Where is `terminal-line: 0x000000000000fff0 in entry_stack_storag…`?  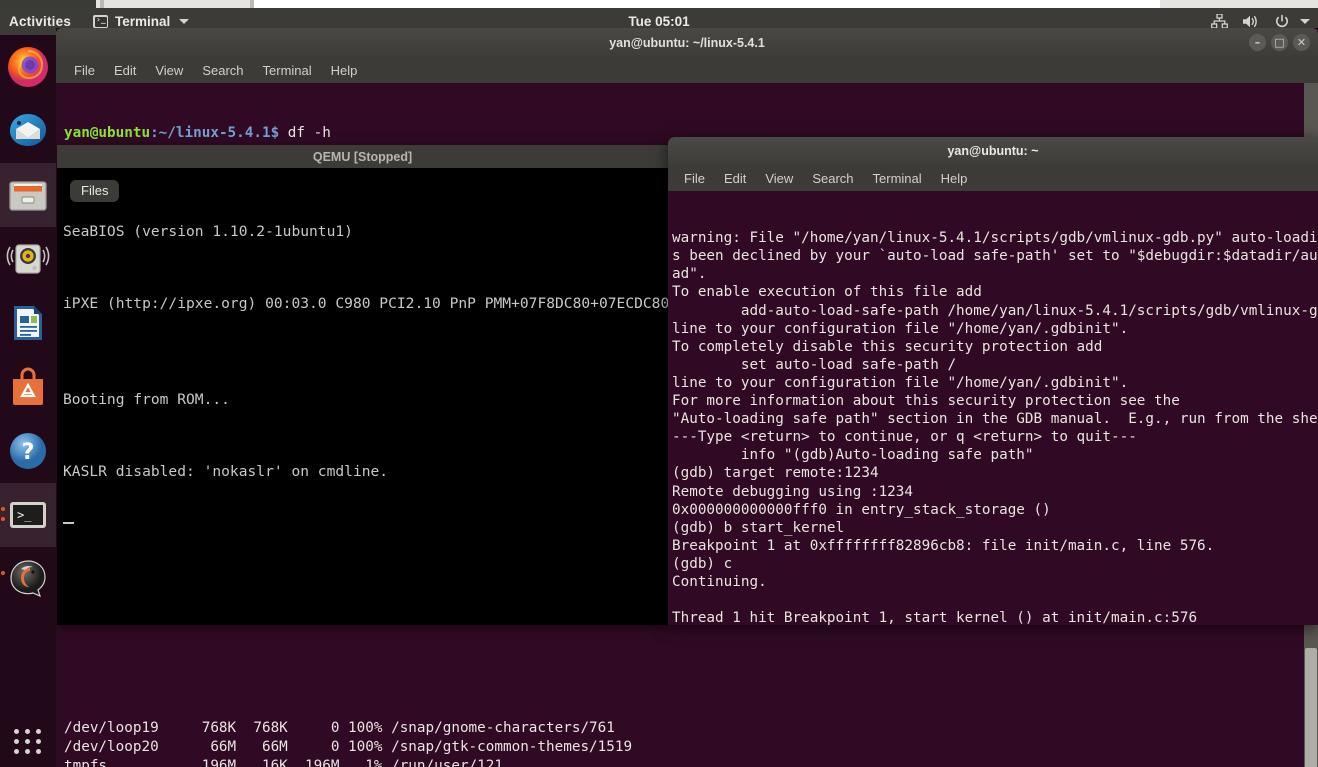
terminal-line: 0x000000000000fff0 in entry_stack_storag… is located at coordinates (861, 509).